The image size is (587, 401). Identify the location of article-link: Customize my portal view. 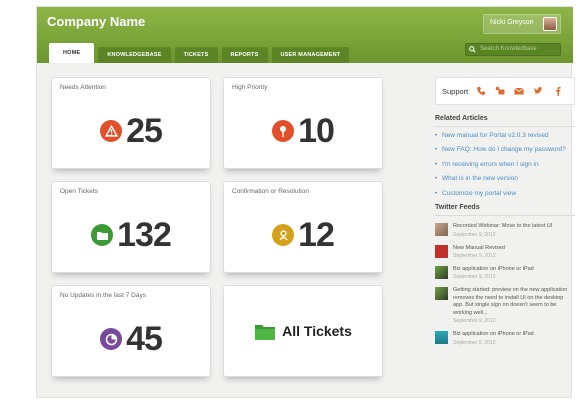
(505, 194).